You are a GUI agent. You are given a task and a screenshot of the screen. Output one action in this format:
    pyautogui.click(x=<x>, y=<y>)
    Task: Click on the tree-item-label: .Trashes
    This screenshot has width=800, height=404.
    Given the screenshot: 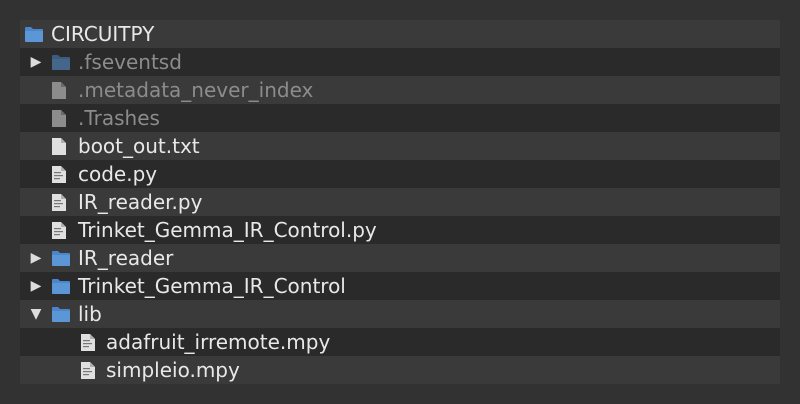 What is the action you would take?
    pyautogui.click(x=119, y=118)
    